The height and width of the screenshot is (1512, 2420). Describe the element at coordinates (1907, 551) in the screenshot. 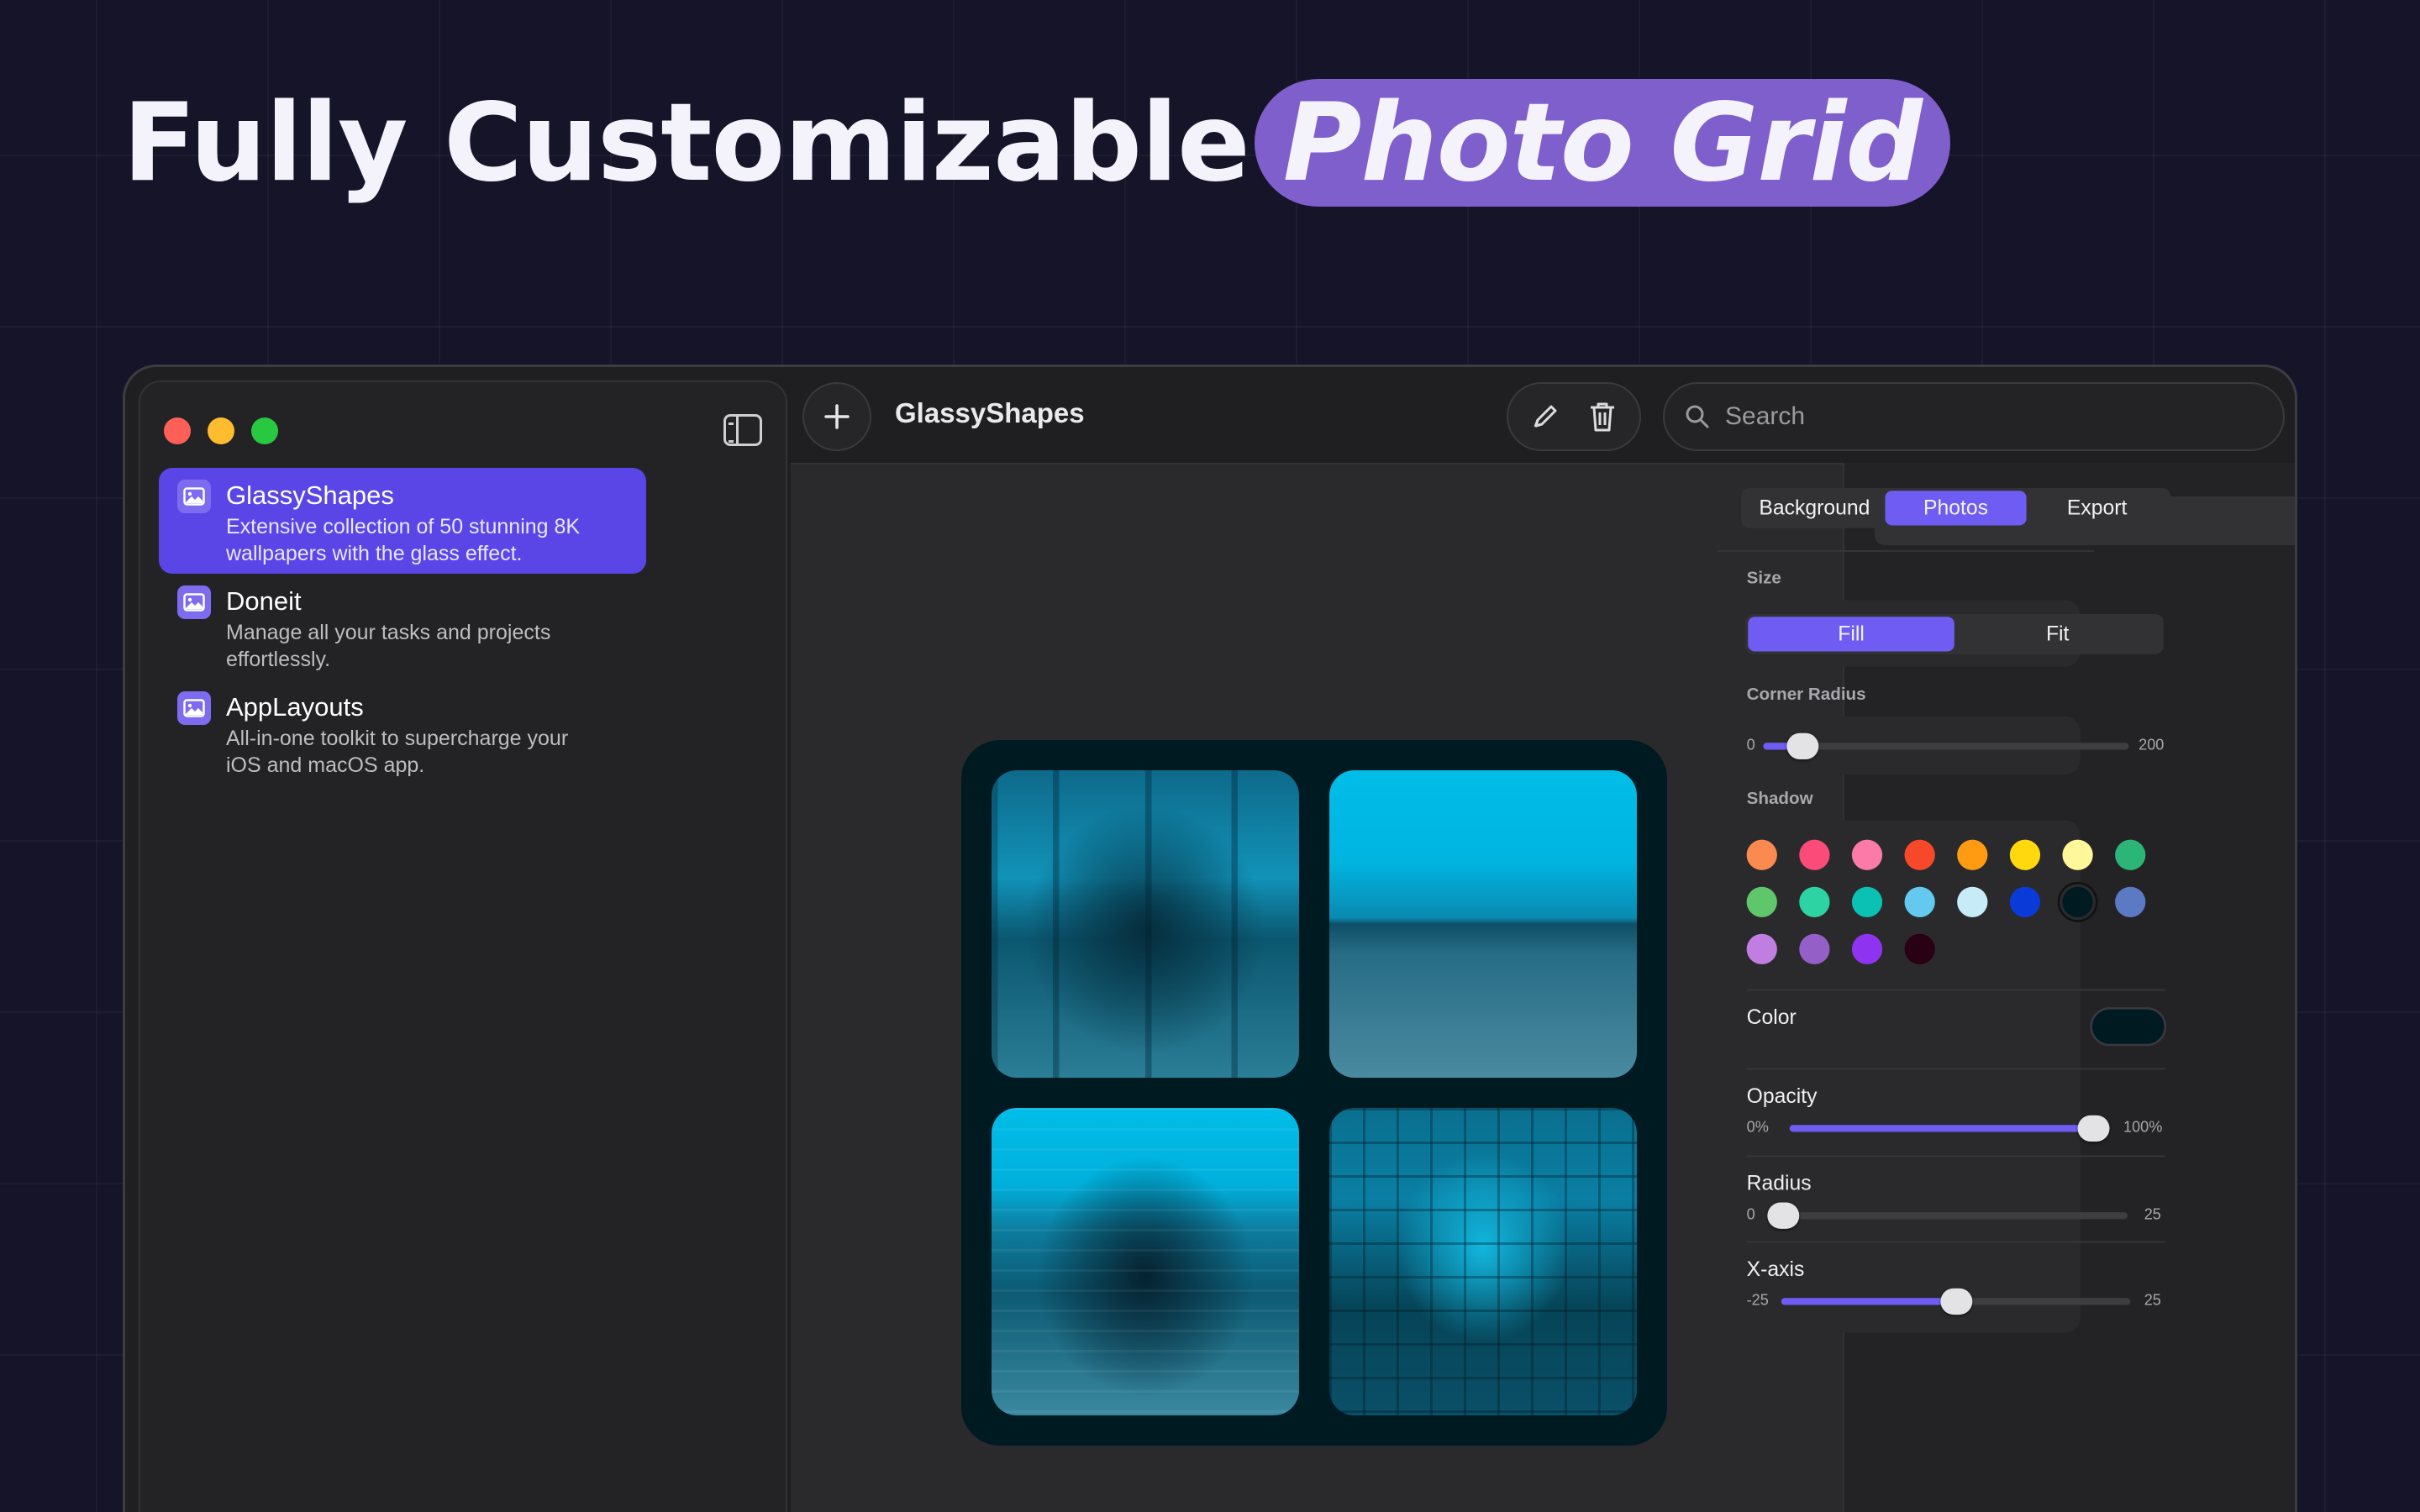

I see `tab-divider` at that location.